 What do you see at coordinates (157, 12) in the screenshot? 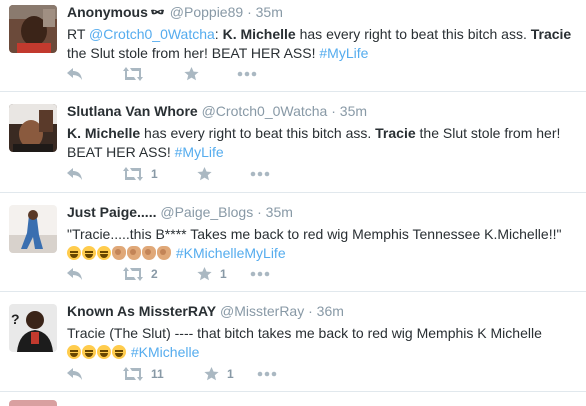
I see `mask-icon` at bounding box center [157, 12].